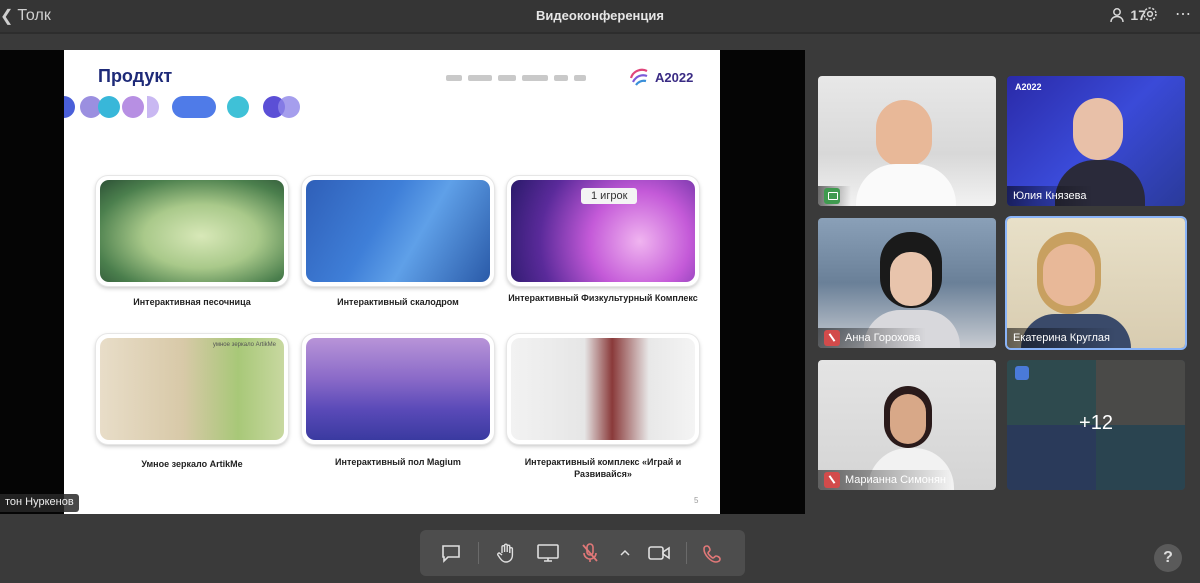 The image size is (1200, 583). Describe the element at coordinates (1127, 15) in the screenshot. I see `participants-button: 17` at that location.